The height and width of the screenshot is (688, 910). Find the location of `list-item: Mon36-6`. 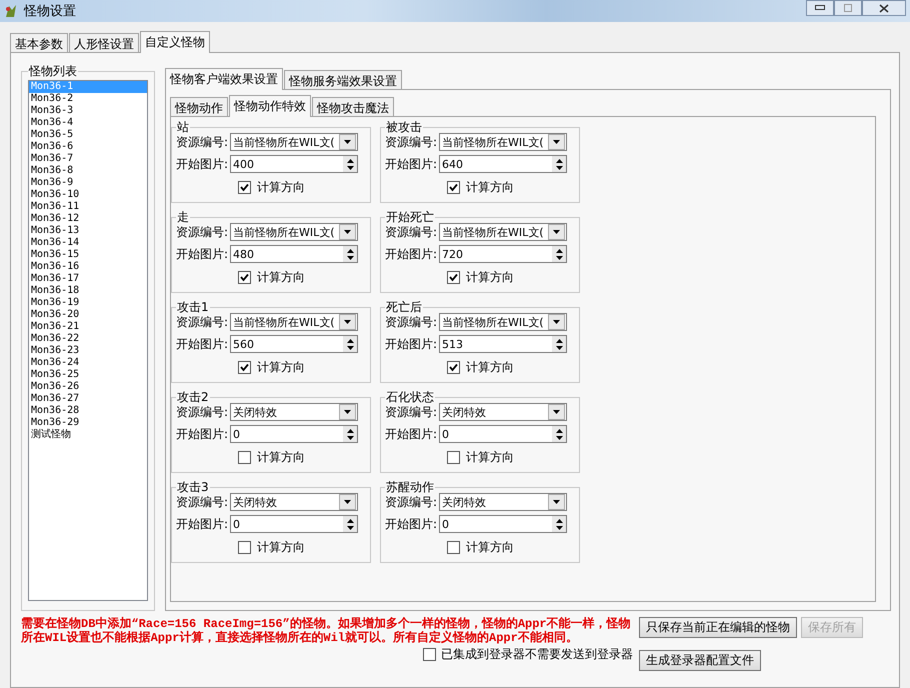

list-item: Mon36-6 is located at coordinates (88, 147).